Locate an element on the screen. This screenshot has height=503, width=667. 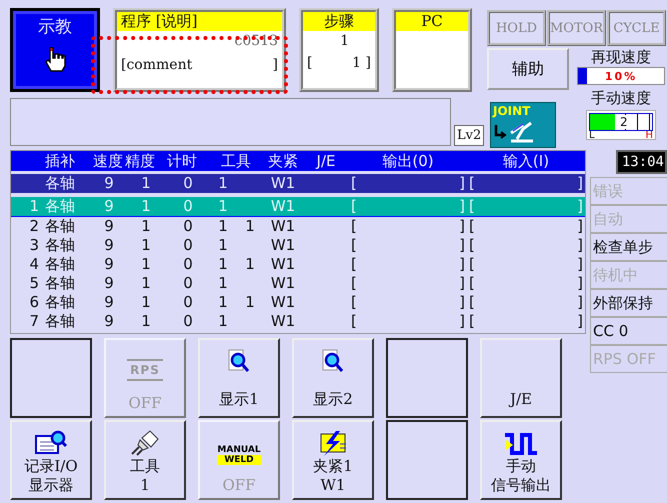
table-cell-text: 2 is located at coordinates (34, 226).